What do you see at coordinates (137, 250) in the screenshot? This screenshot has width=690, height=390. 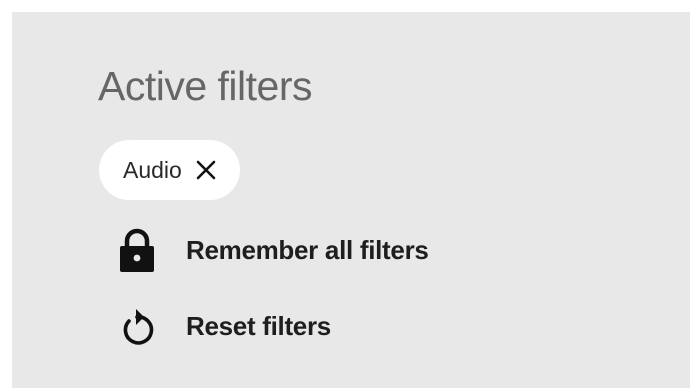 I see `lock-icon` at bounding box center [137, 250].